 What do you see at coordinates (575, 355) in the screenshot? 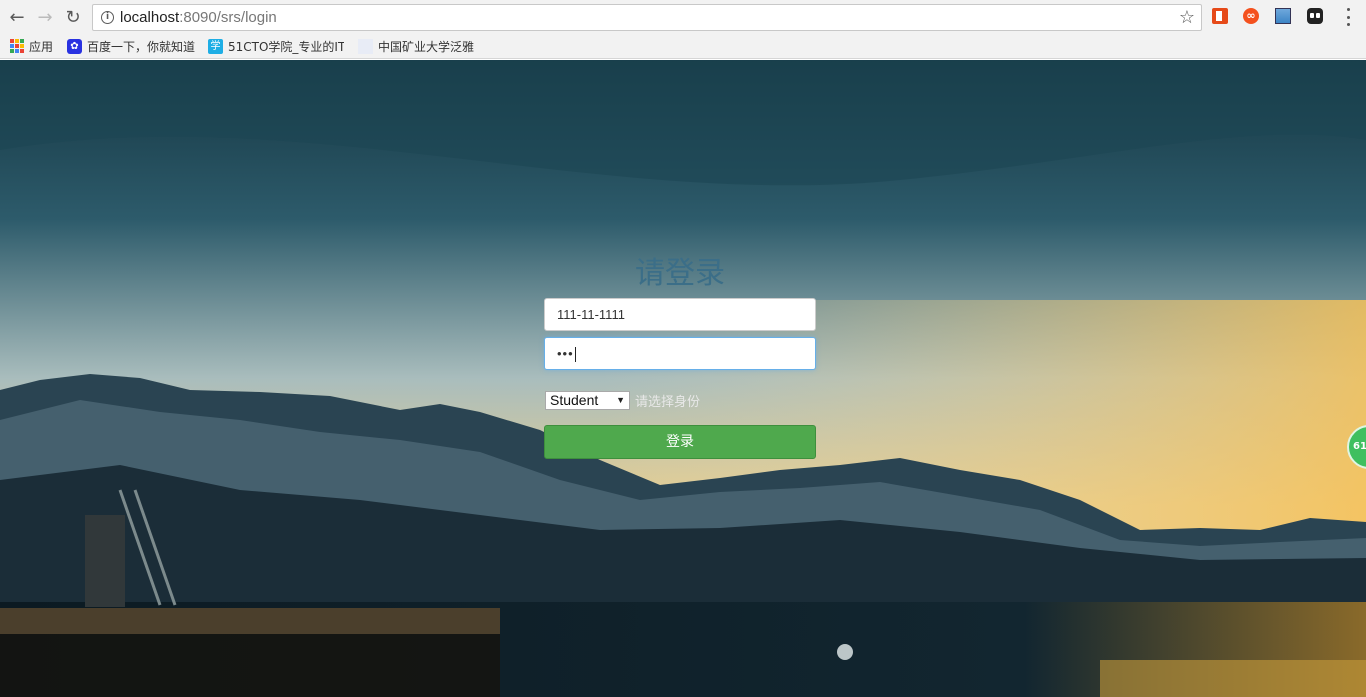
I see `text-caret` at bounding box center [575, 355].